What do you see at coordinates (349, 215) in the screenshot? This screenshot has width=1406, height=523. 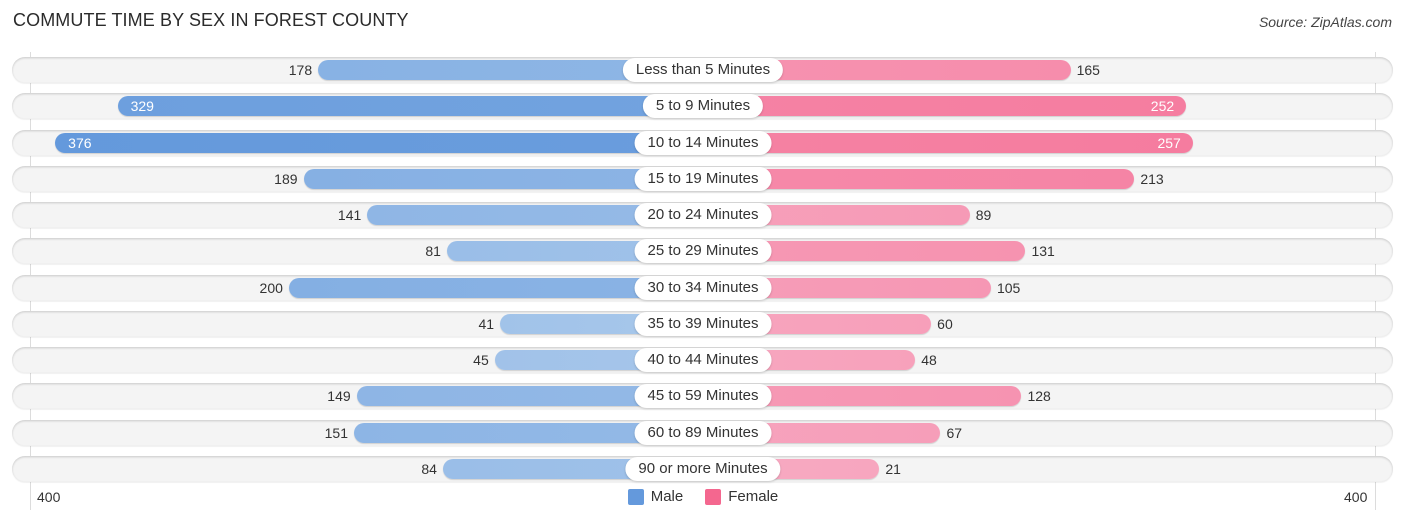 I see `value-label-male: 141` at bounding box center [349, 215].